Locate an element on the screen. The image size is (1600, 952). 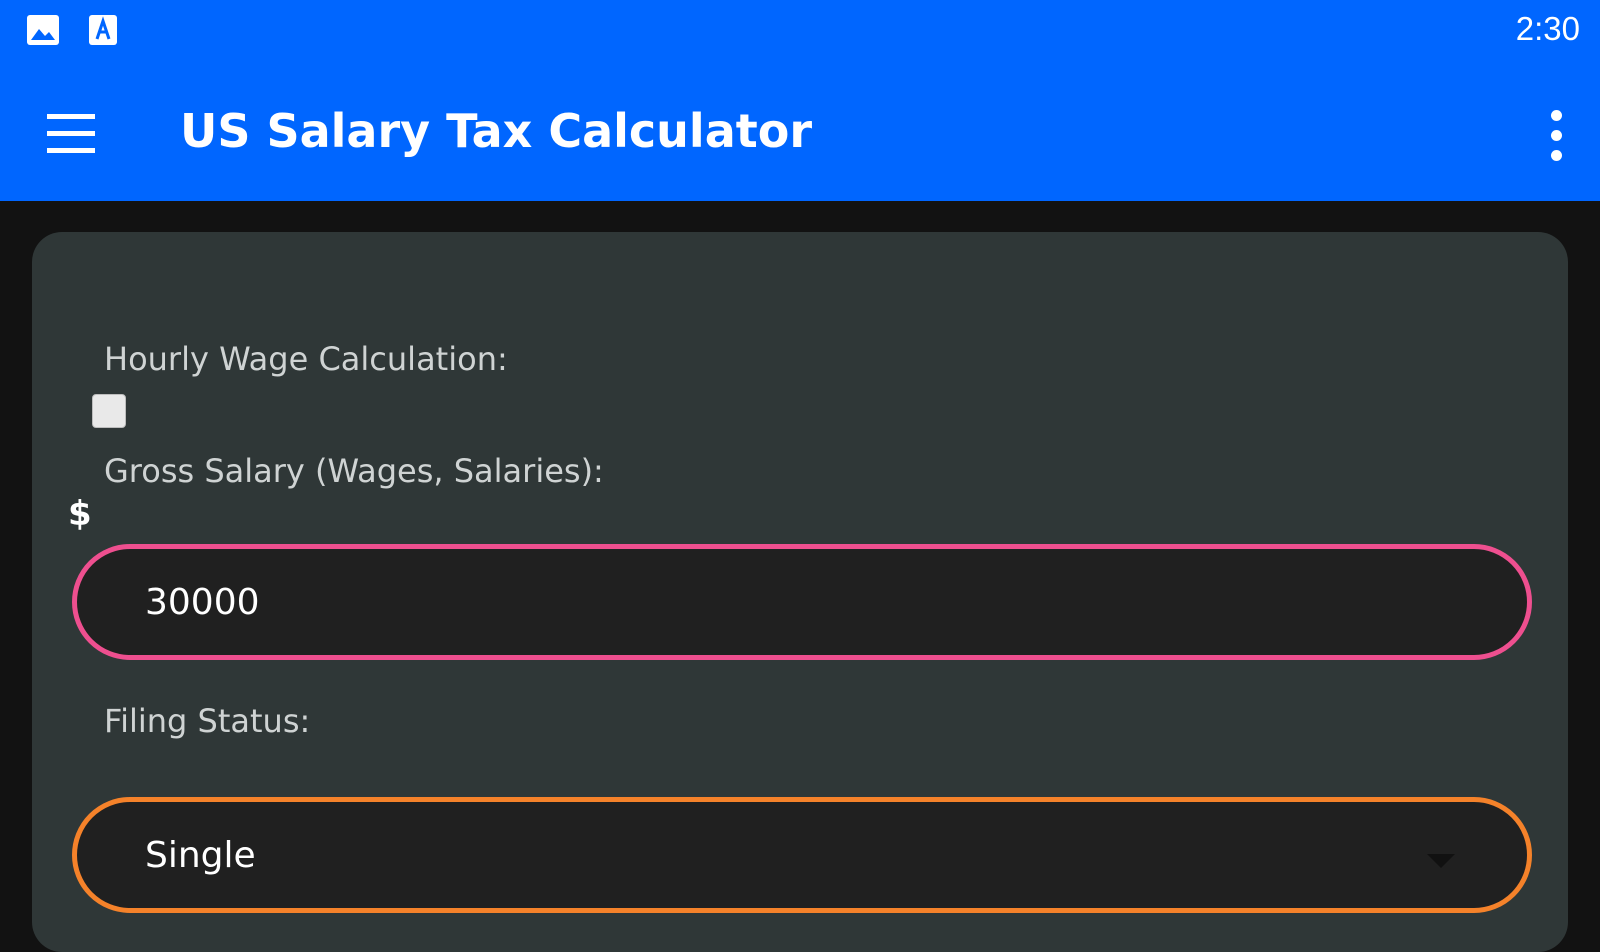
filing-status-value: Single is located at coordinates (200, 855).